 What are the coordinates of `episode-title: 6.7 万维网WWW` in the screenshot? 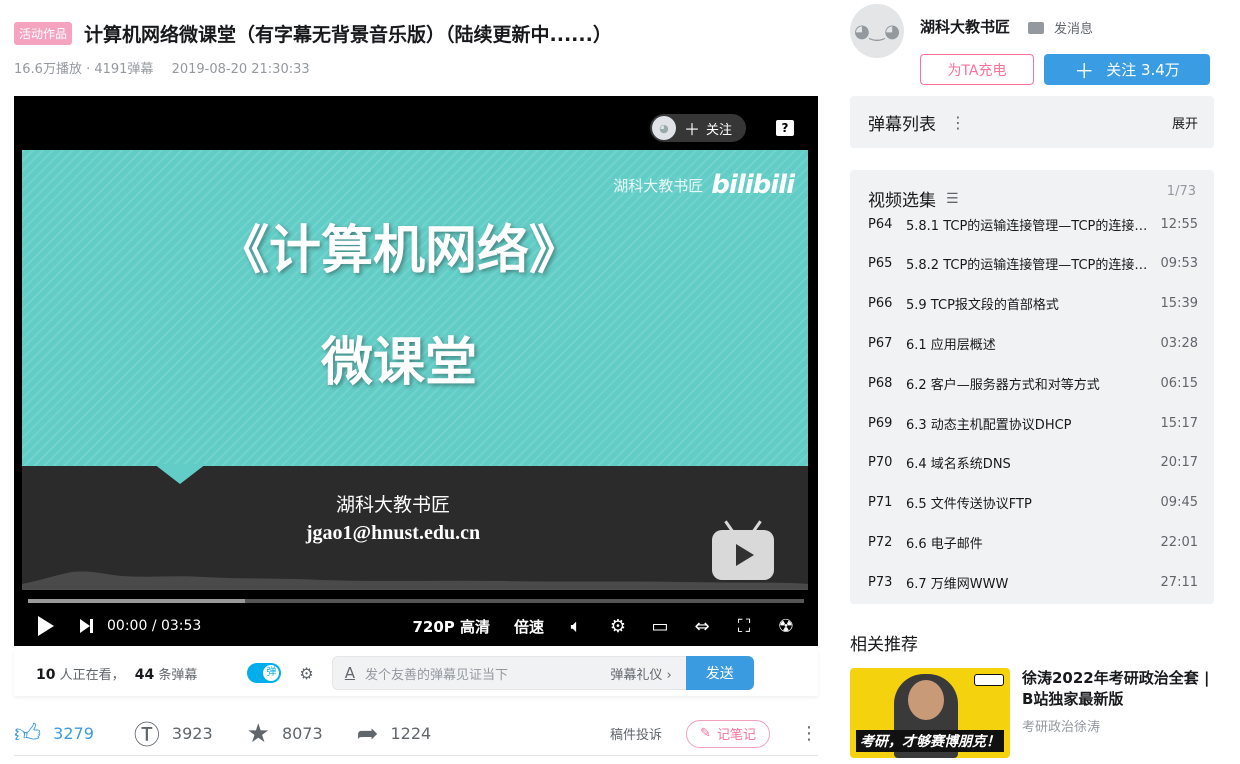 It's located at (957, 584).